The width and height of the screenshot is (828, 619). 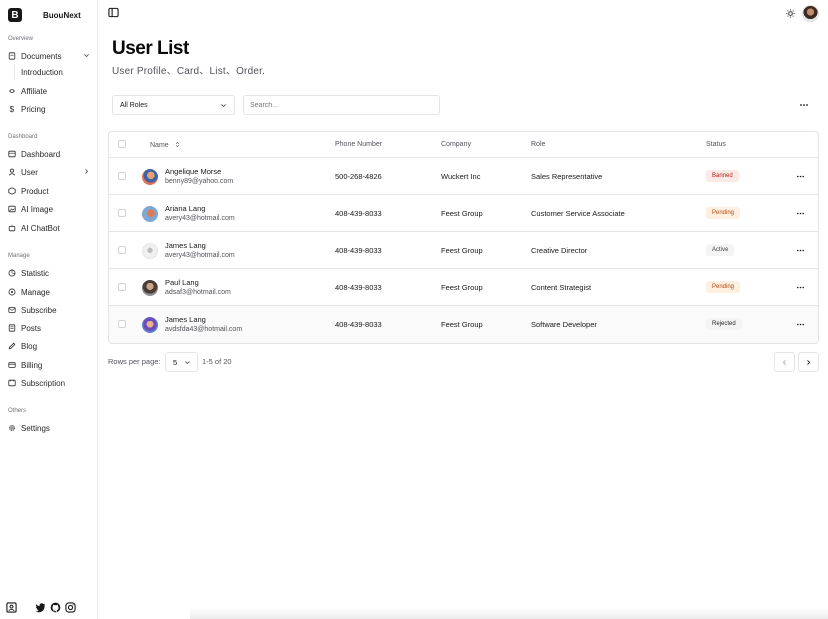 I want to click on twitter-icon, so click(x=40, y=607).